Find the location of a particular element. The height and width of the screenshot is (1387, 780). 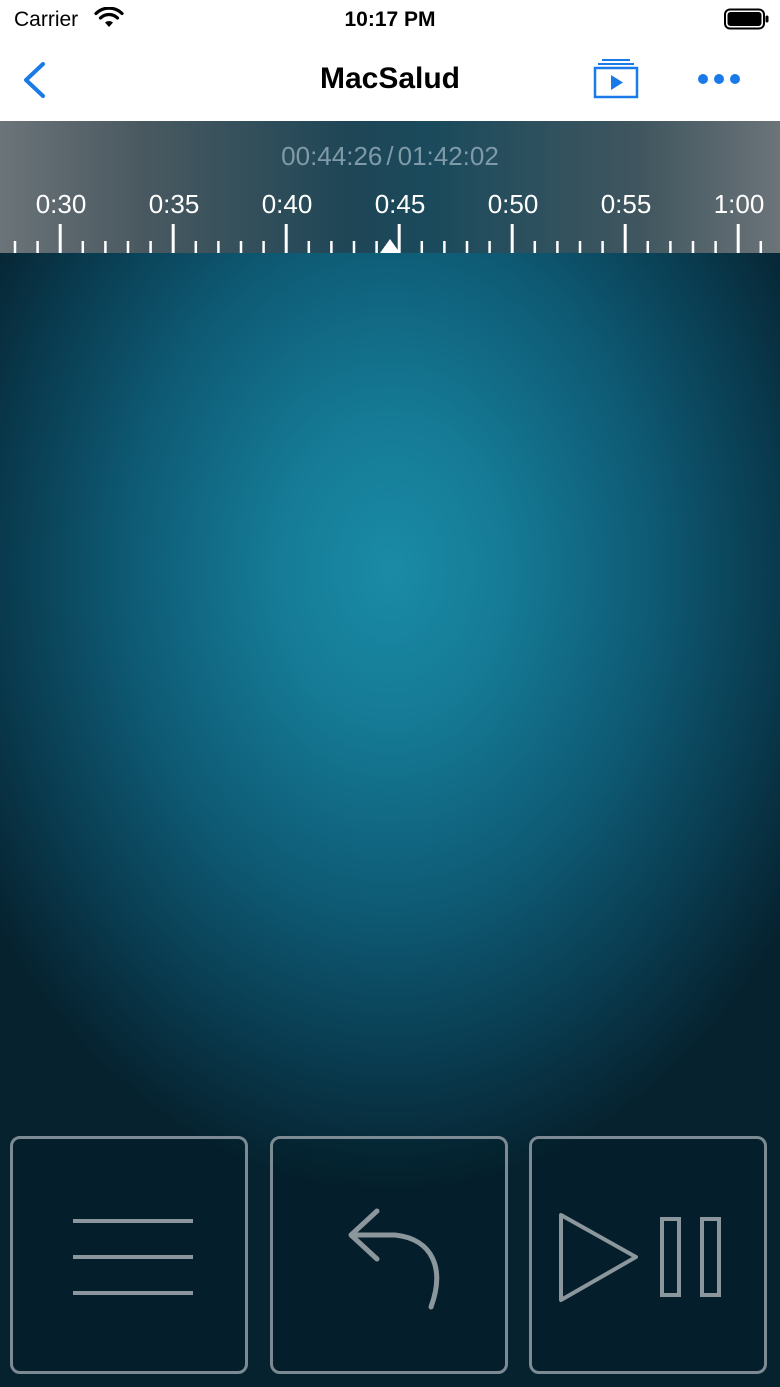

time-readout: 00:44:26/01:42:02 is located at coordinates (390, 156).